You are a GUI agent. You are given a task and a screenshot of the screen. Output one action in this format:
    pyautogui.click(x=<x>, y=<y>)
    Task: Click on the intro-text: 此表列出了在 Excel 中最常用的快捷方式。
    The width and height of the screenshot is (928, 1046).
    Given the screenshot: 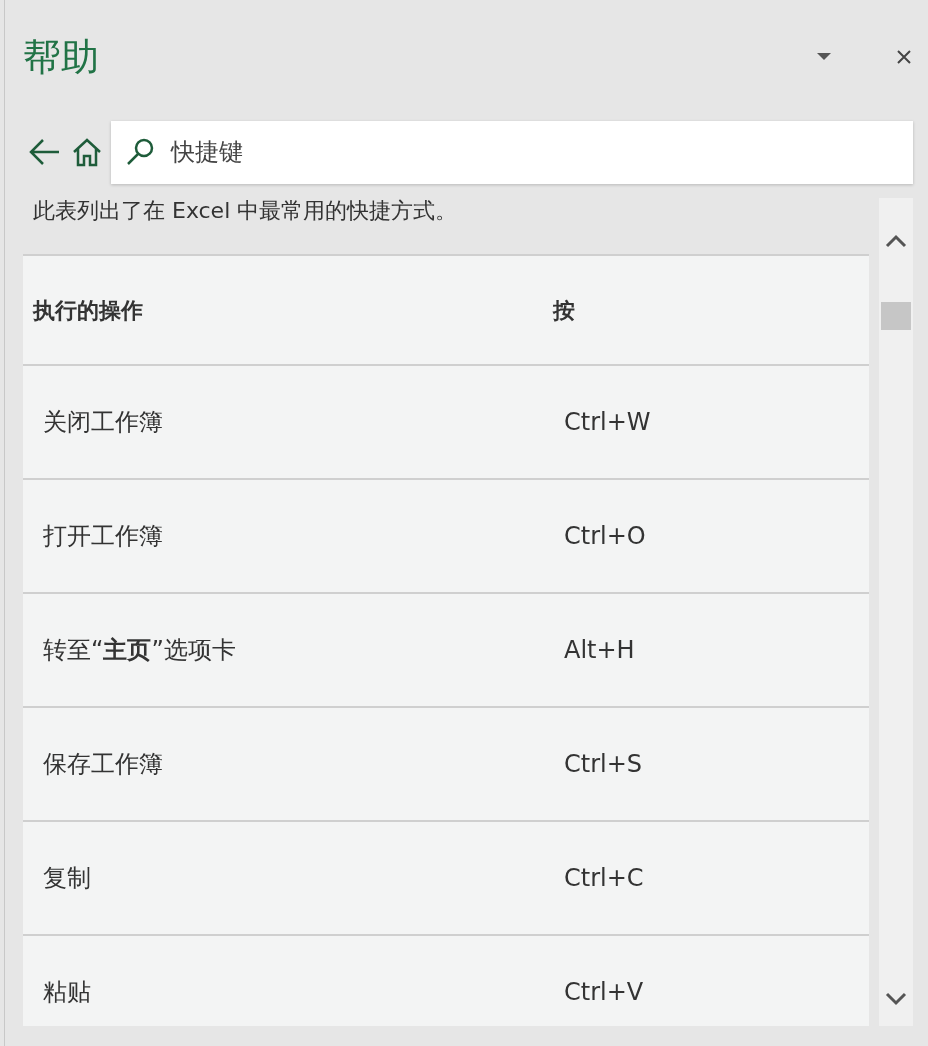 What is the action you would take?
    pyautogui.click(x=246, y=211)
    